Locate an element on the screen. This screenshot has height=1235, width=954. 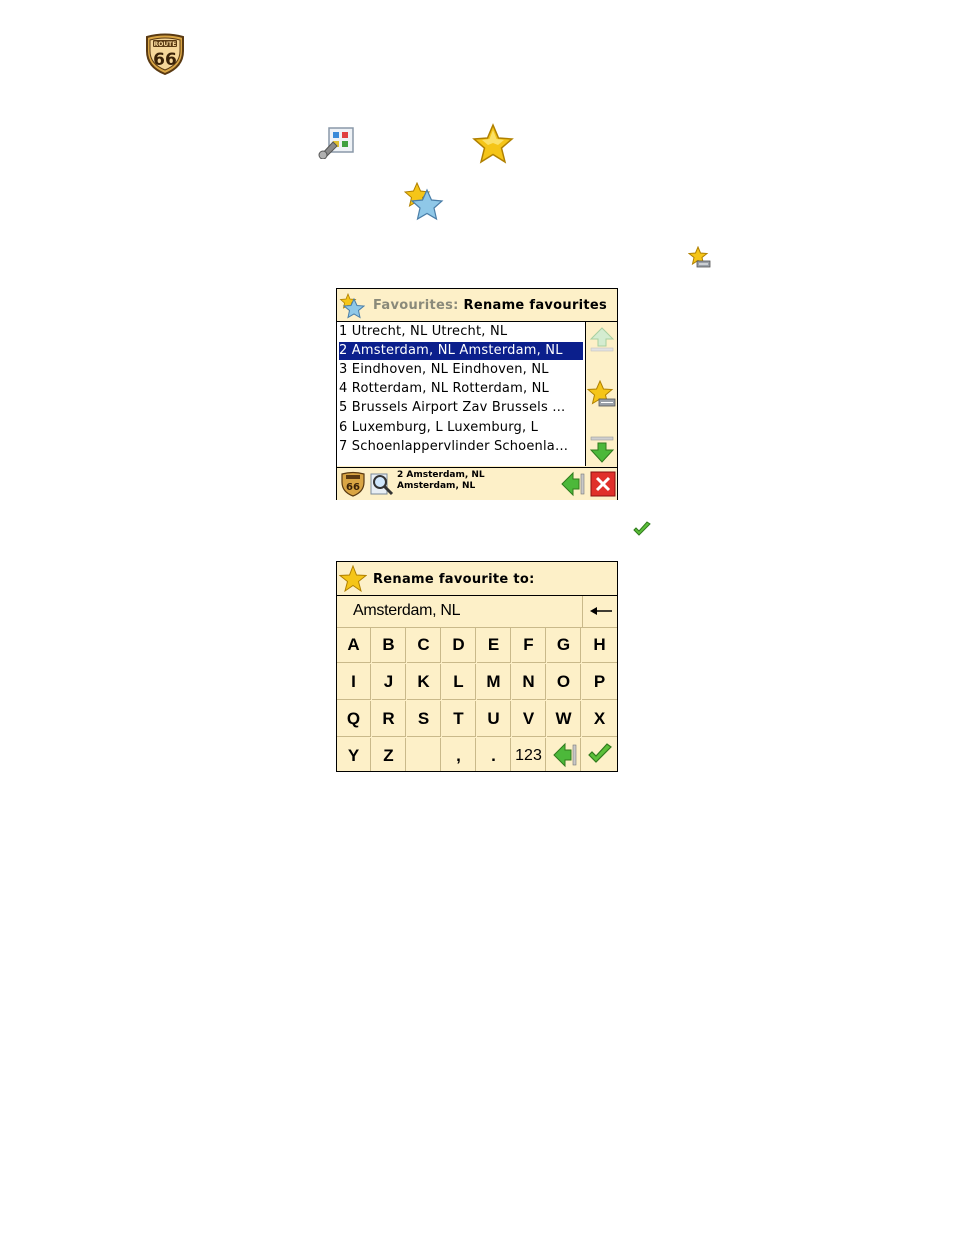
list-sidebar is located at coordinates (601, 394).